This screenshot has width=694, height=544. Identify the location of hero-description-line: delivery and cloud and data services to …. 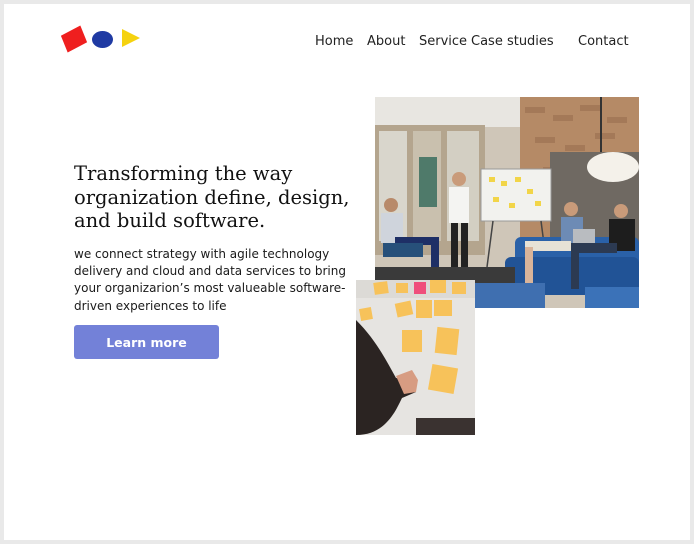
(210, 271).